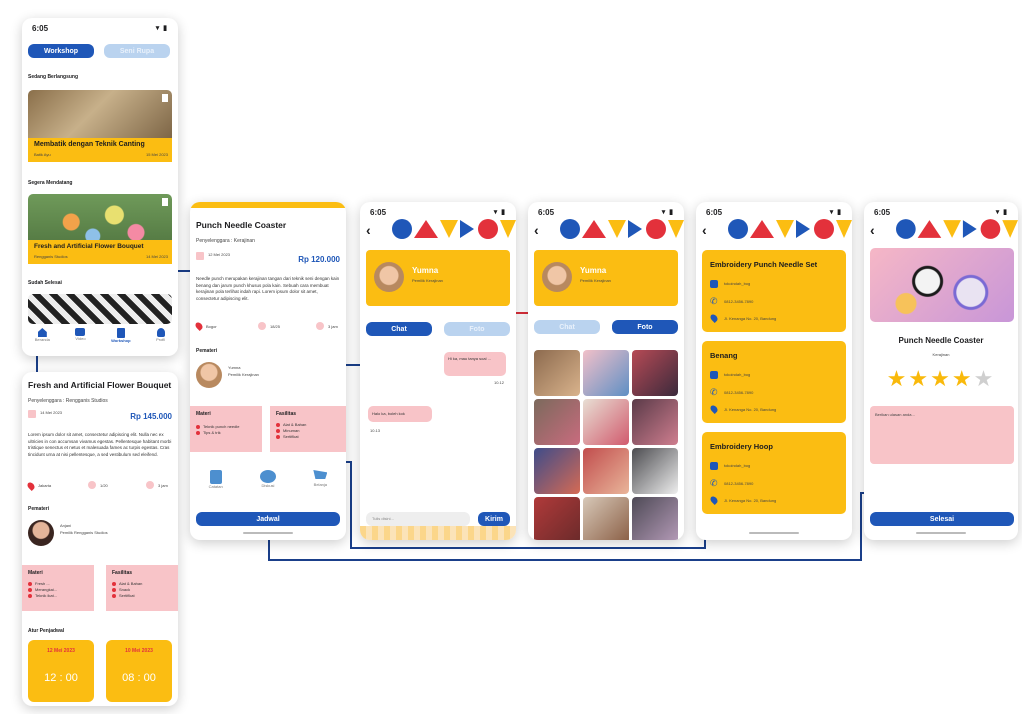 This screenshot has height=714, width=1022. I want to click on nav-home: Beranda, so click(42, 340).